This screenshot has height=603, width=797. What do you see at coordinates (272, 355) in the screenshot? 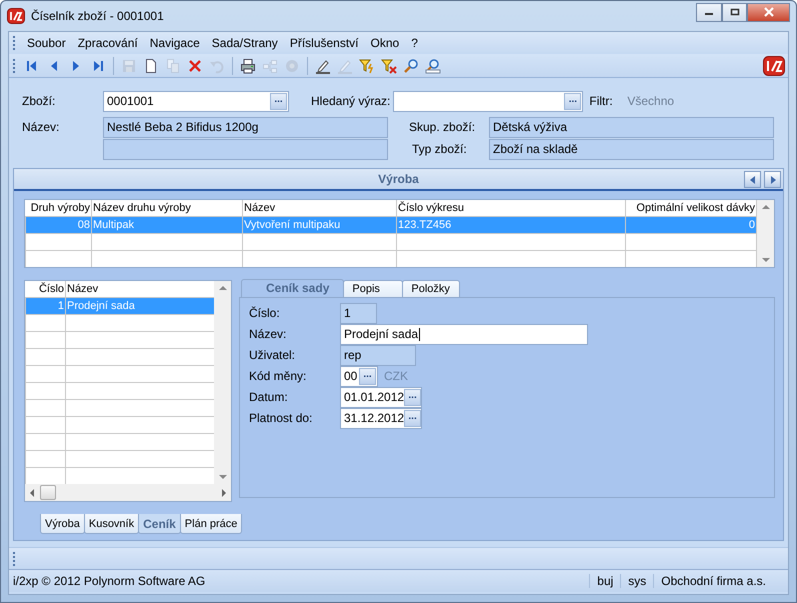
I see `field-label: Uživatel:` at bounding box center [272, 355].